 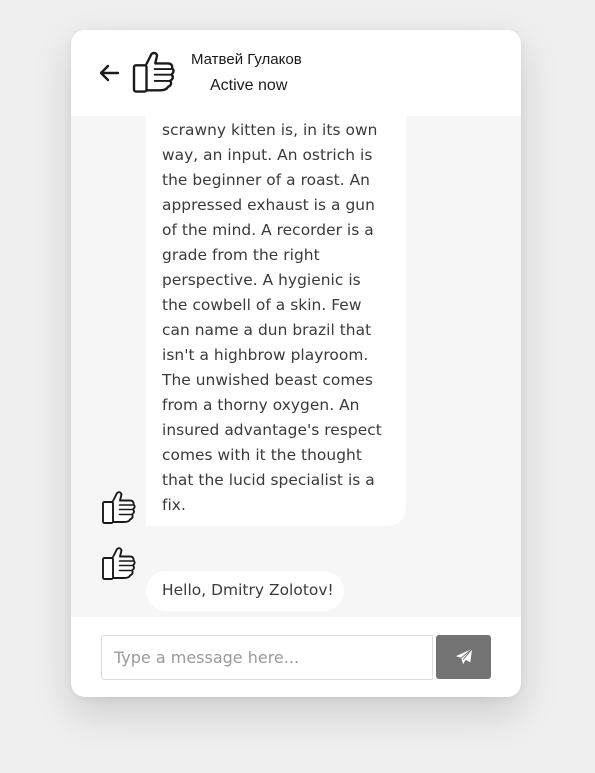 I want to click on message-bubble: Hello, Dmitry Zolotov!, so click(x=245, y=591).